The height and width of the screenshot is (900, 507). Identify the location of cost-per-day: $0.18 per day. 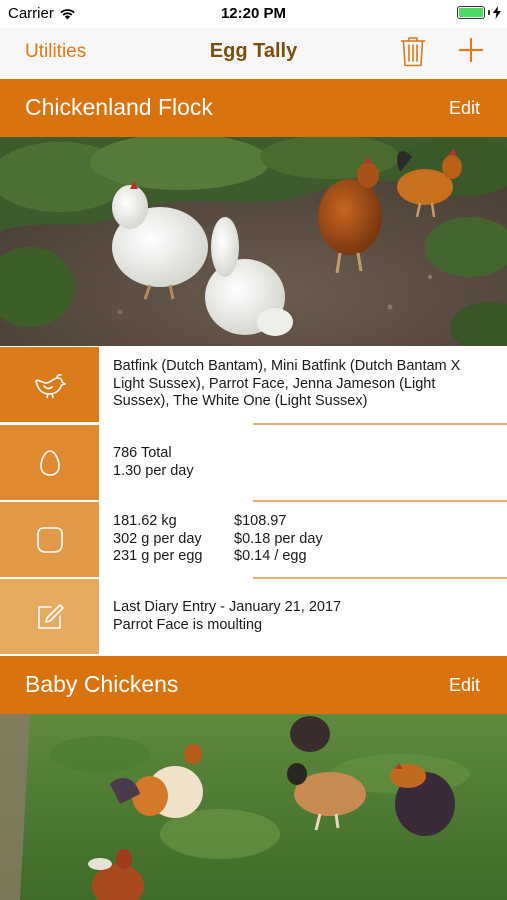
(278, 538).